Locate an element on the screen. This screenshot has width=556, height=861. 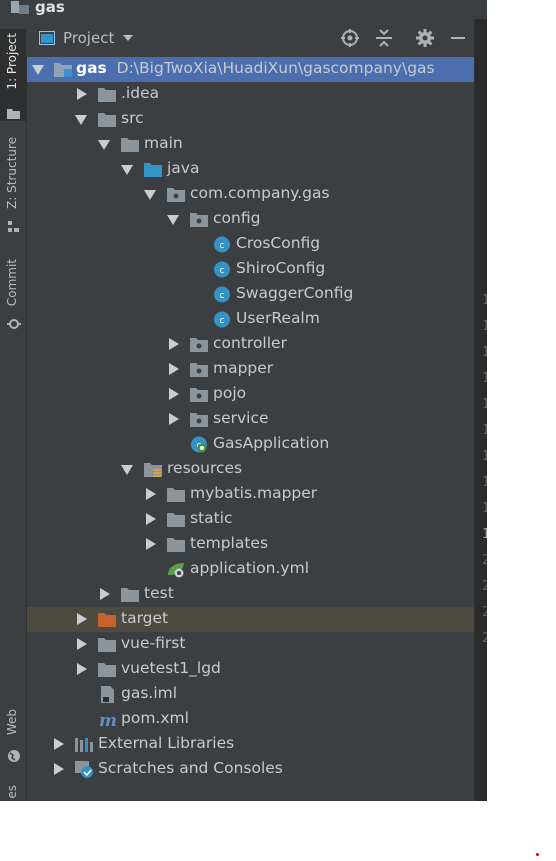
tree-row: resources is located at coordinates (250, 469).